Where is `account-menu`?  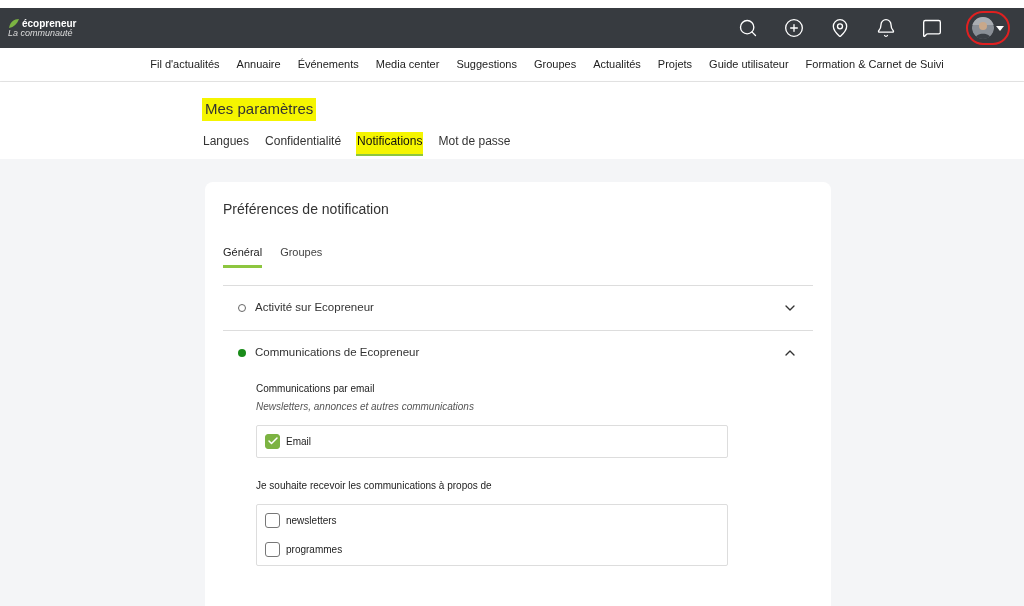
account-menu is located at coordinates (988, 28).